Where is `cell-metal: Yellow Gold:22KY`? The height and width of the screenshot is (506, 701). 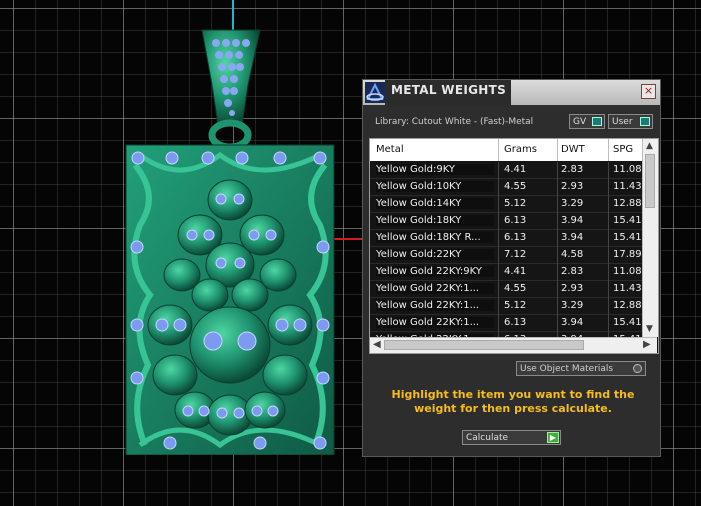
cell-metal: Yellow Gold:22KY is located at coordinates (435, 254).